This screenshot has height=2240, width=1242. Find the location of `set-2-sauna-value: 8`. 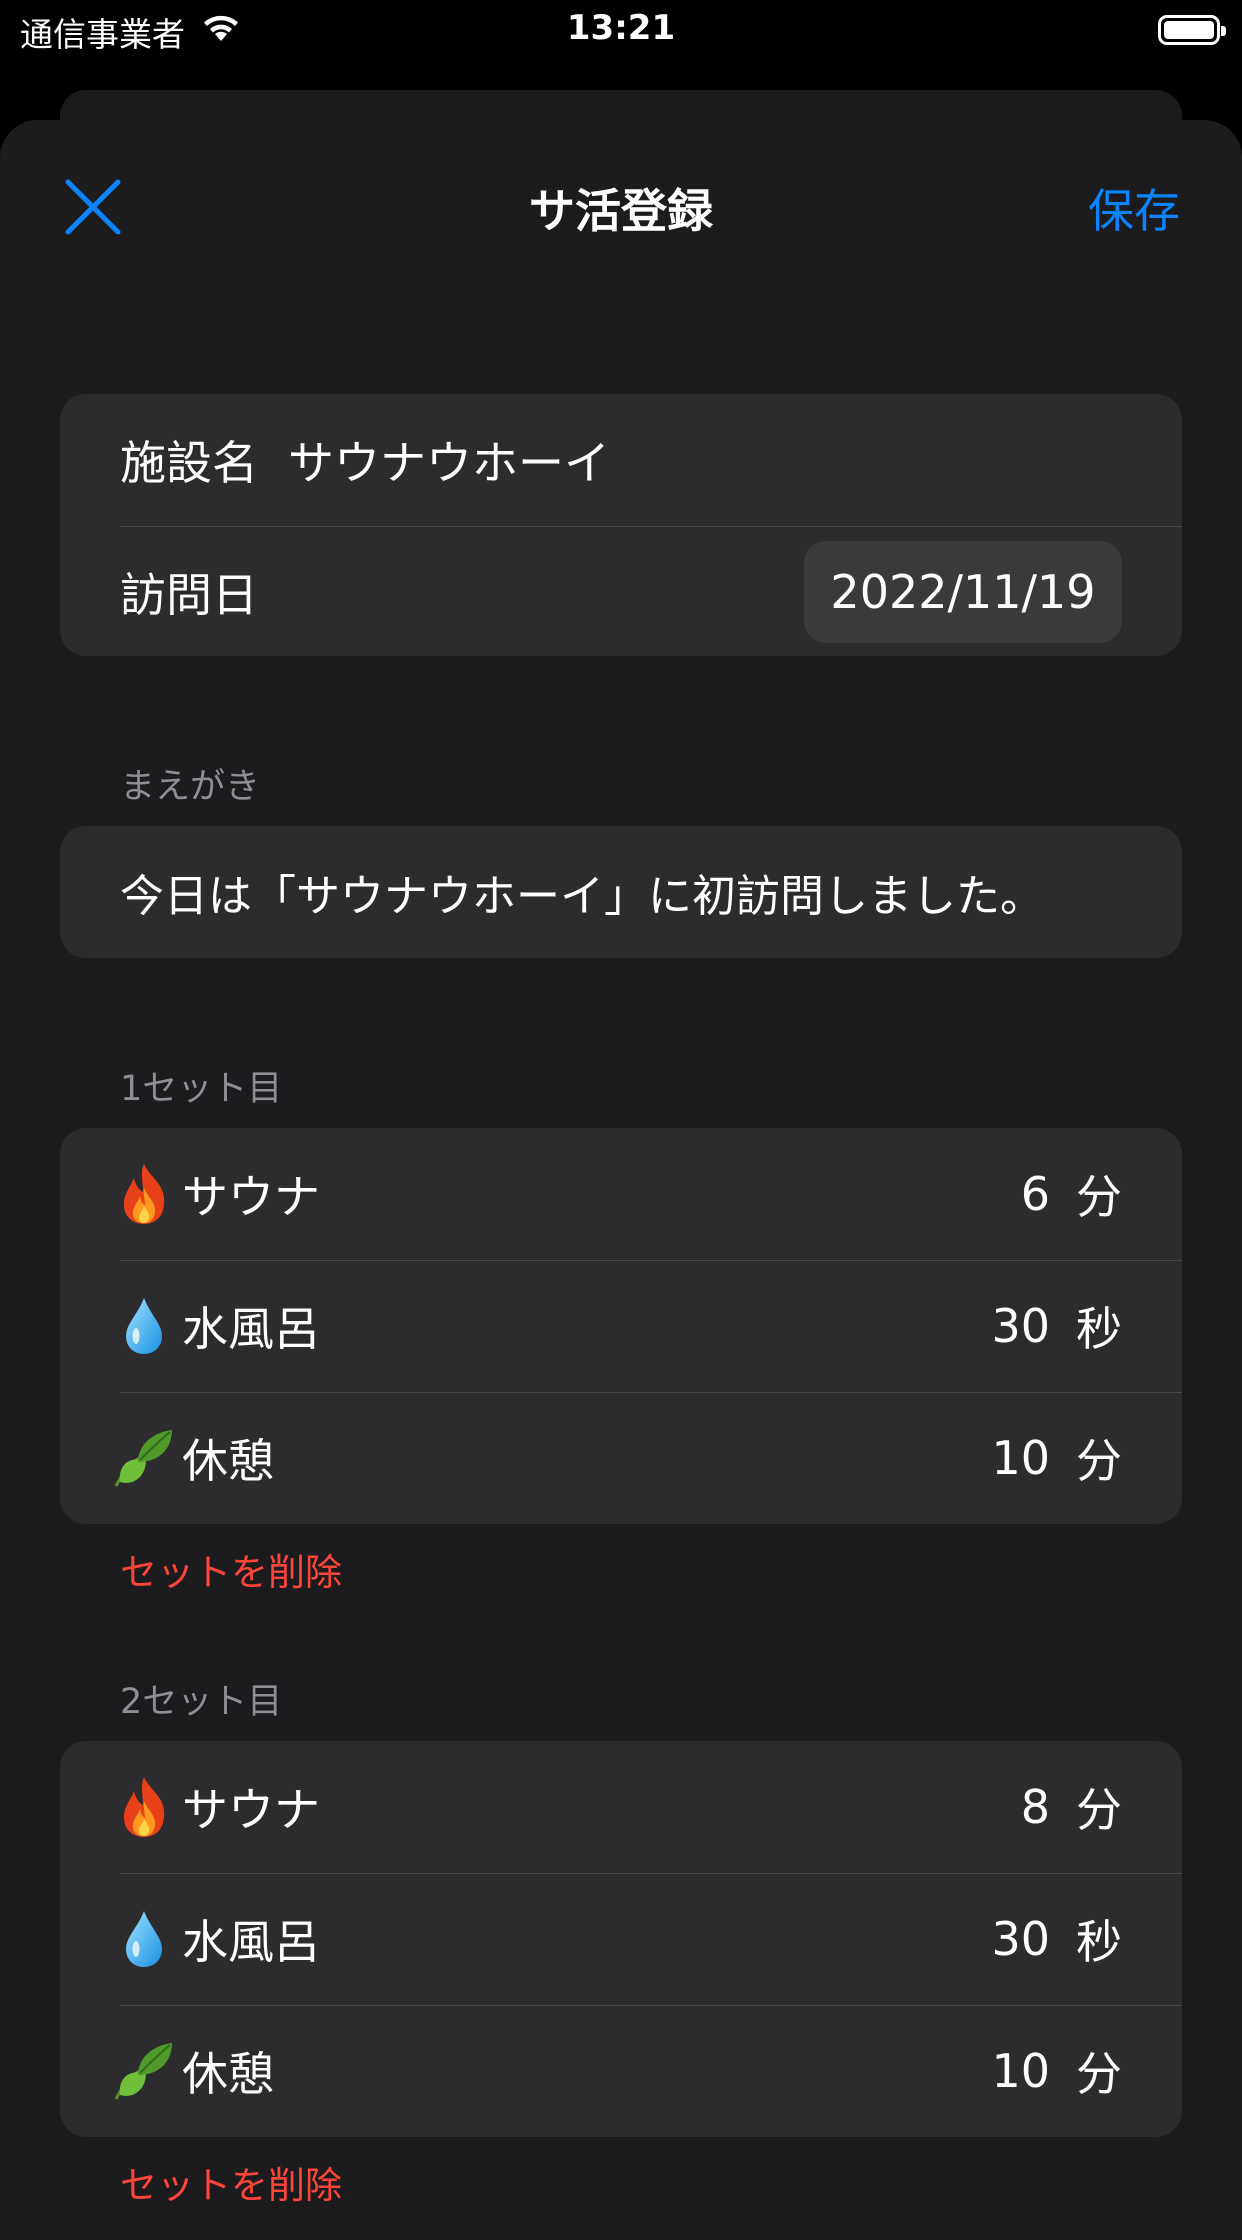

set-2-sauna-value: 8 is located at coordinates (1035, 1807).